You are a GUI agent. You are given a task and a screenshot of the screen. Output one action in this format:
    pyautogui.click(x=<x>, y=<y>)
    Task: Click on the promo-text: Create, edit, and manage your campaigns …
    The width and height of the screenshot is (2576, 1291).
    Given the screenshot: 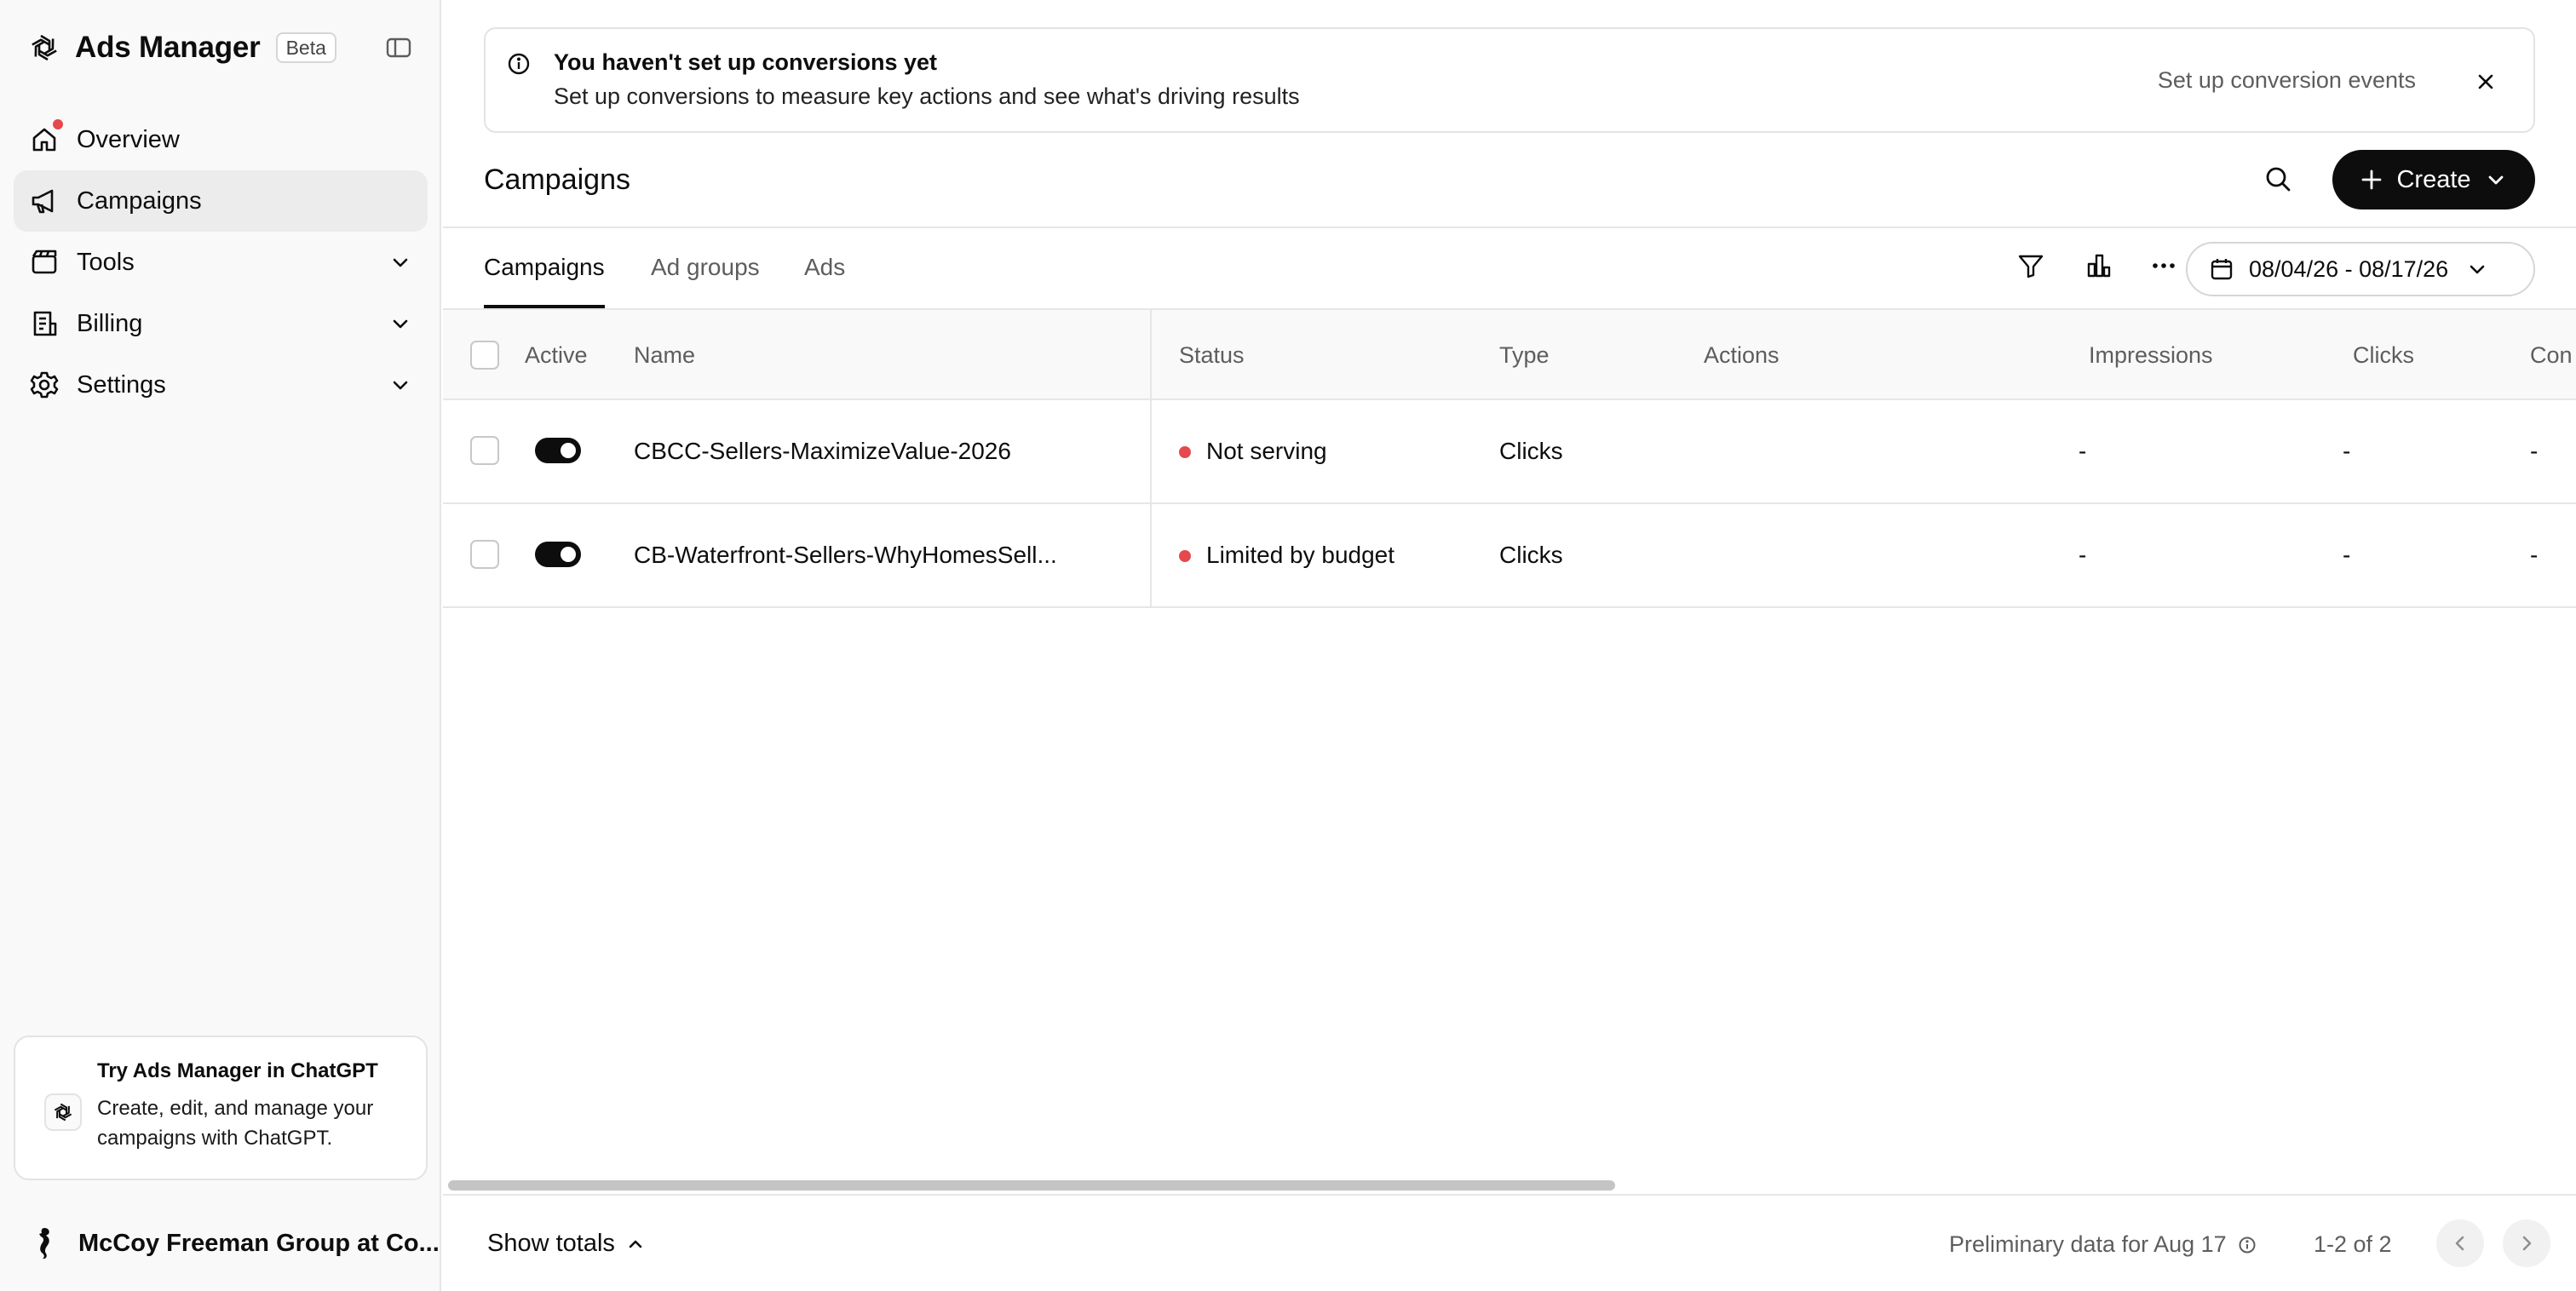 What is the action you would take?
    pyautogui.click(x=235, y=1123)
    